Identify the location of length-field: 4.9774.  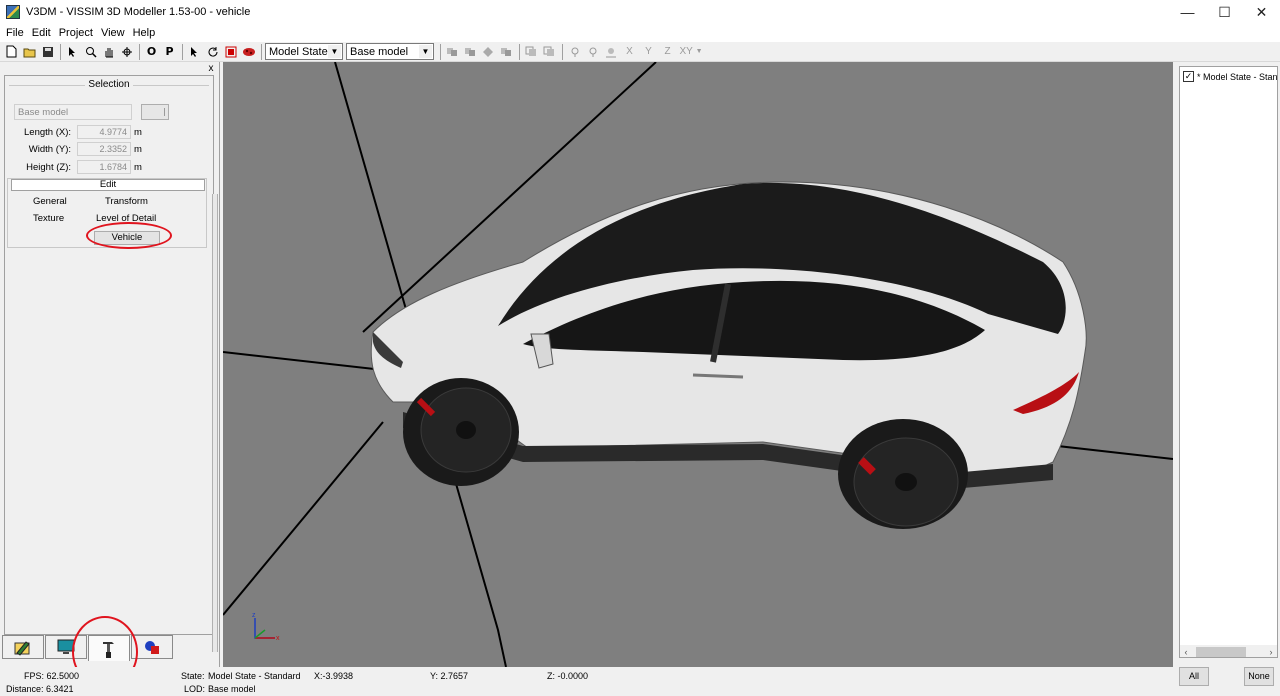
(104, 132).